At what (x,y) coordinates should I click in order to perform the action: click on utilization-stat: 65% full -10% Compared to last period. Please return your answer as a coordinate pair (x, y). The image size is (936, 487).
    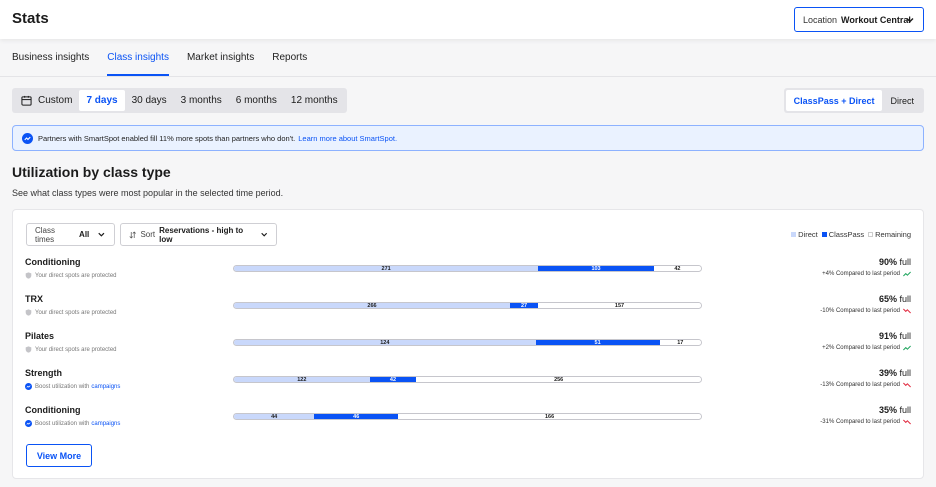
    Looking at the image, I should click on (851, 304).